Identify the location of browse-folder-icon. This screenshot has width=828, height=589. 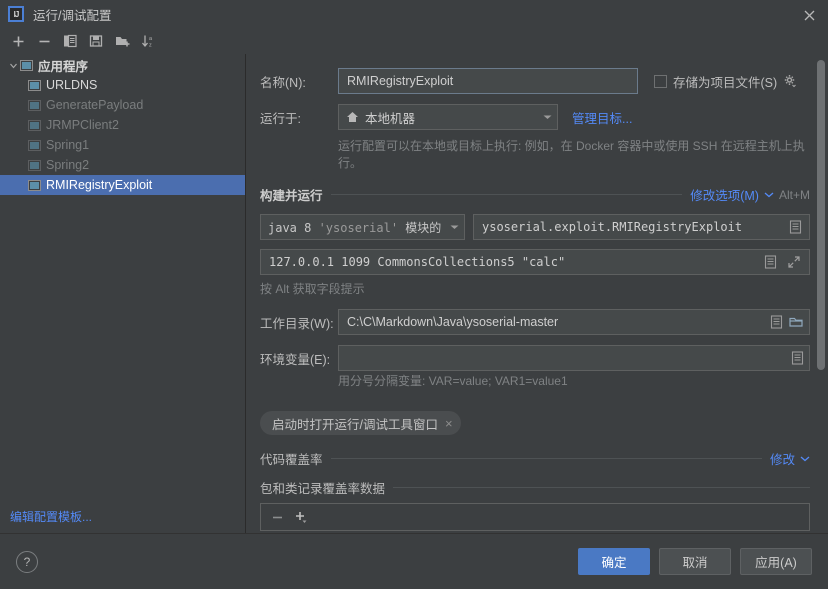
(796, 322).